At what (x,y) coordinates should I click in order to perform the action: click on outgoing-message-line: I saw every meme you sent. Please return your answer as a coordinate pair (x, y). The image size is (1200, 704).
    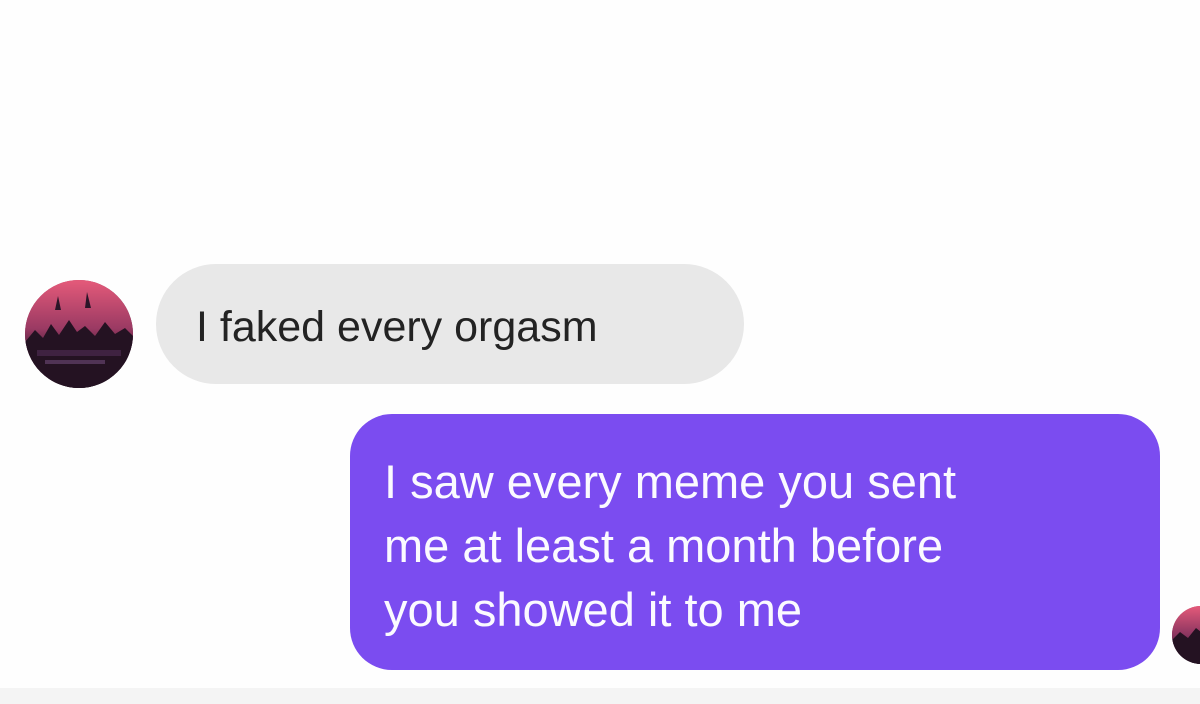
    Looking at the image, I should click on (670, 481).